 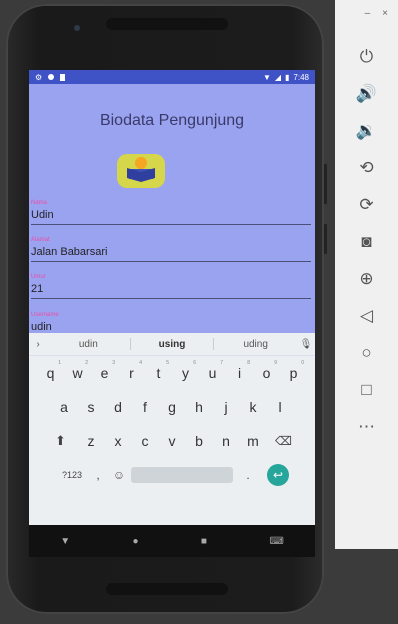 What do you see at coordinates (171, 289) in the screenshot?
I see `umur-input: 21` at bounding box center [171, 289].